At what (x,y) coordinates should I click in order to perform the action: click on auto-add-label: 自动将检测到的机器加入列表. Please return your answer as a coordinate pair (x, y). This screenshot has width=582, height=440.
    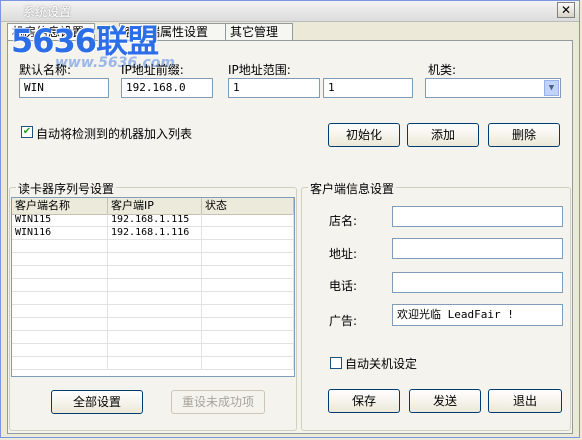
    Looking at the image, I should click on (114, 134).